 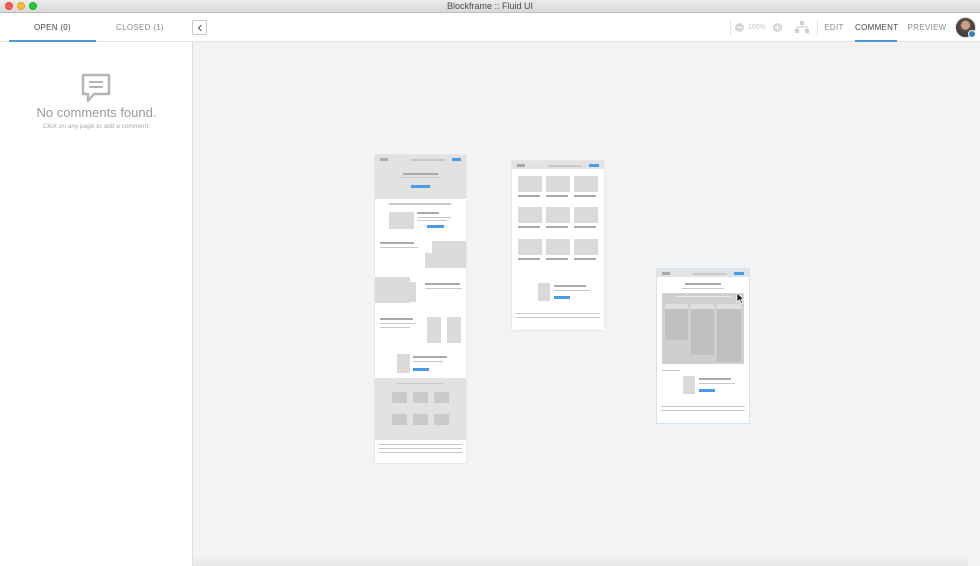 I want to click on mouse-cursor-icon, so click(x=740, y=298).